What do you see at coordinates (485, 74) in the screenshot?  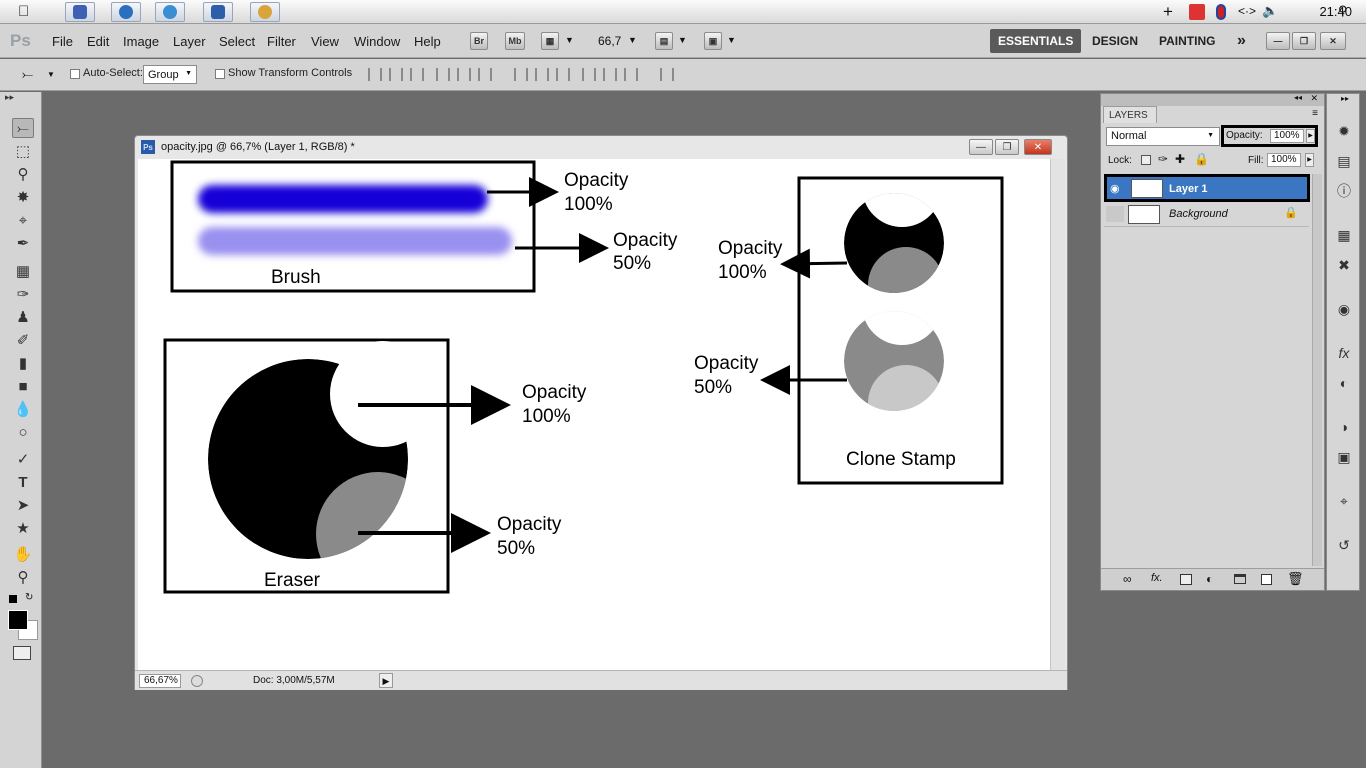 I see `align-right-icon` at bounding box center [485, 74].